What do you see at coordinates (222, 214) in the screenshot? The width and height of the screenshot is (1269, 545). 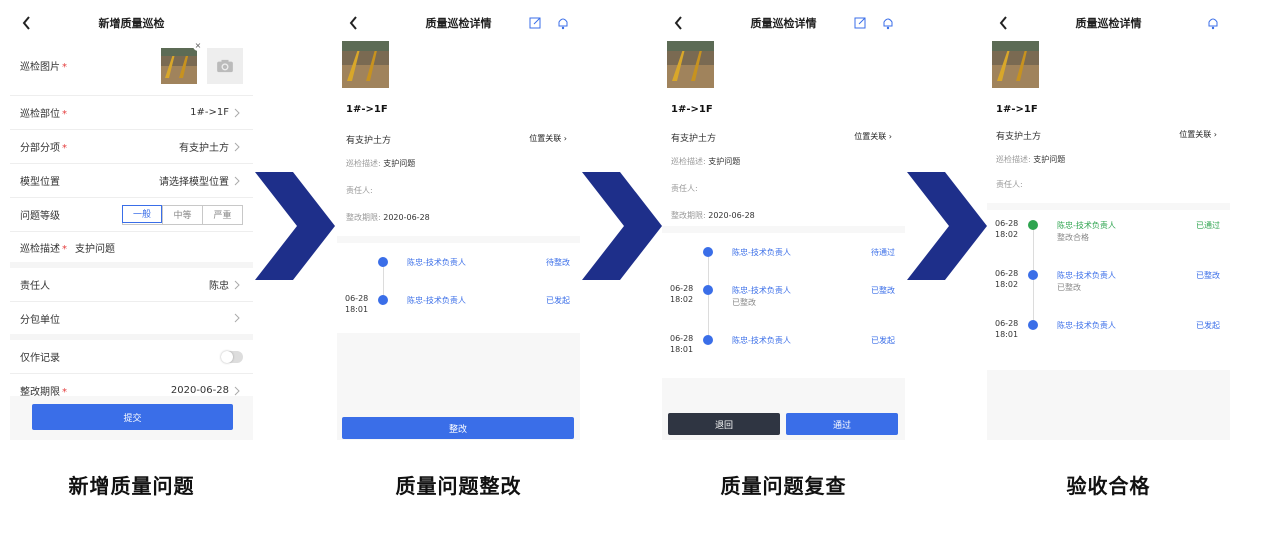 I see `level-option-severe: 严重` at bounding box center [222, 214].